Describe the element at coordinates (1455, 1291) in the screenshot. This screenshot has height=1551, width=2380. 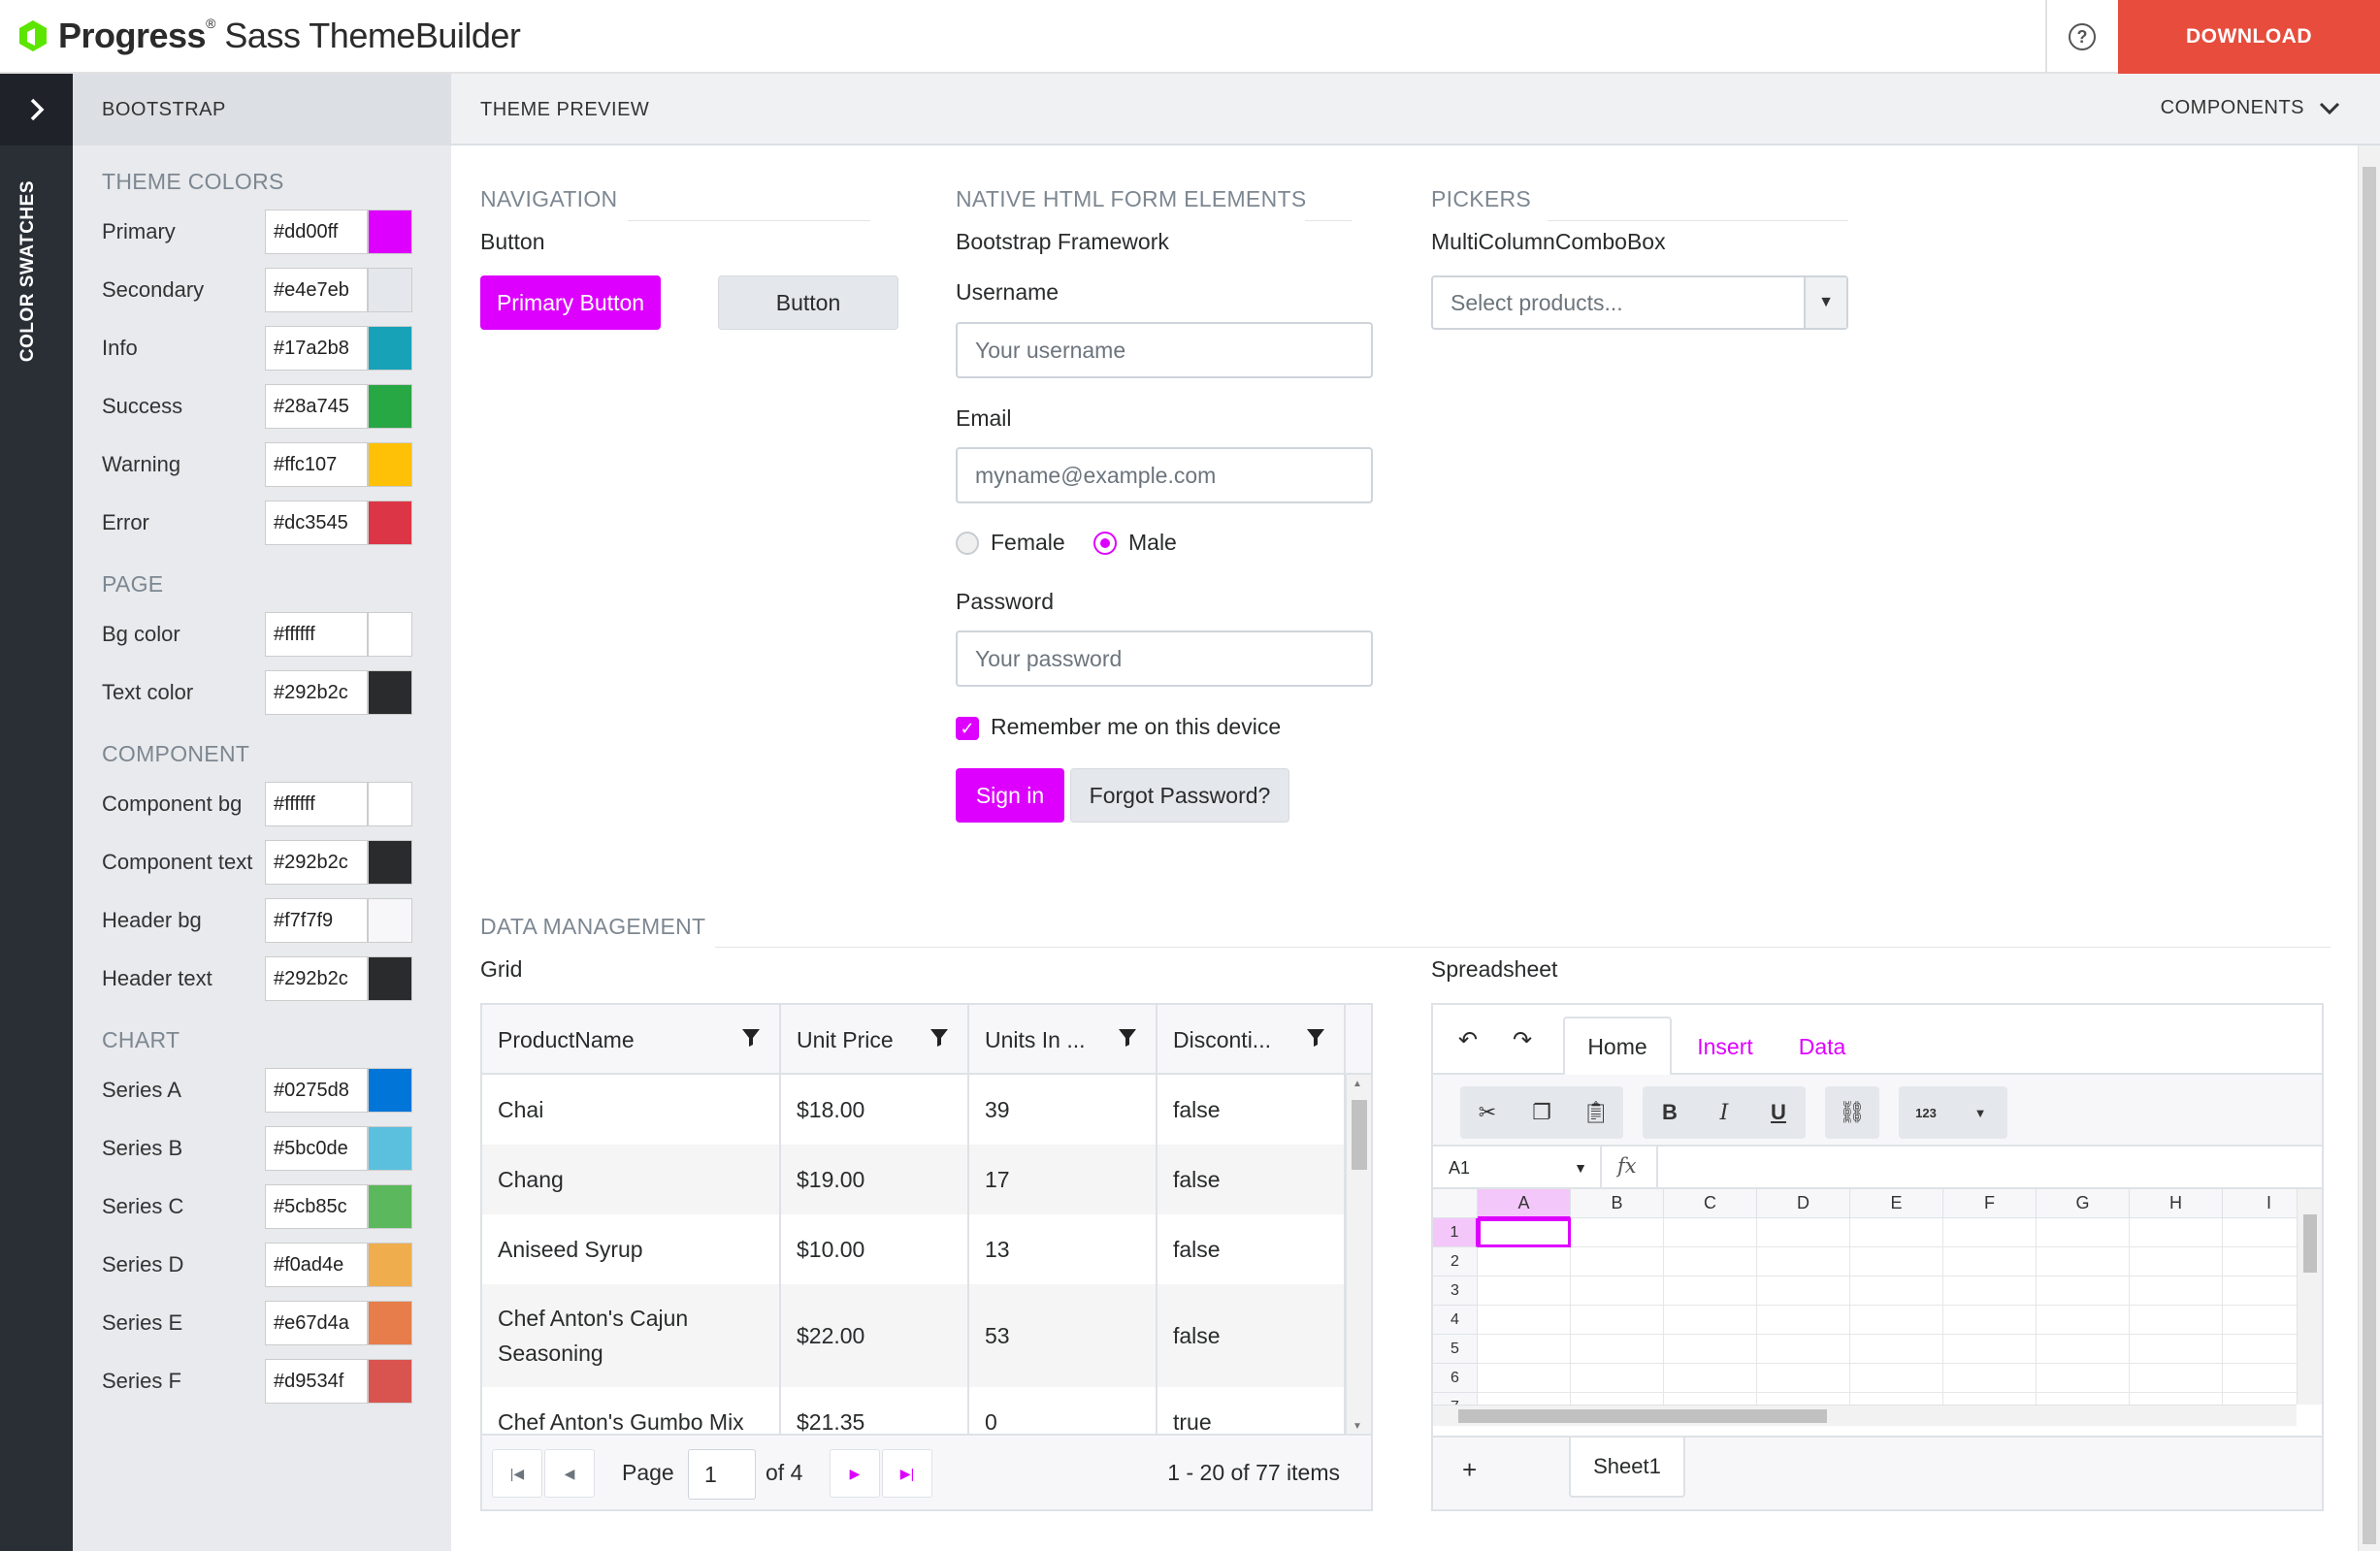
I see `row-header: 3` at that location.